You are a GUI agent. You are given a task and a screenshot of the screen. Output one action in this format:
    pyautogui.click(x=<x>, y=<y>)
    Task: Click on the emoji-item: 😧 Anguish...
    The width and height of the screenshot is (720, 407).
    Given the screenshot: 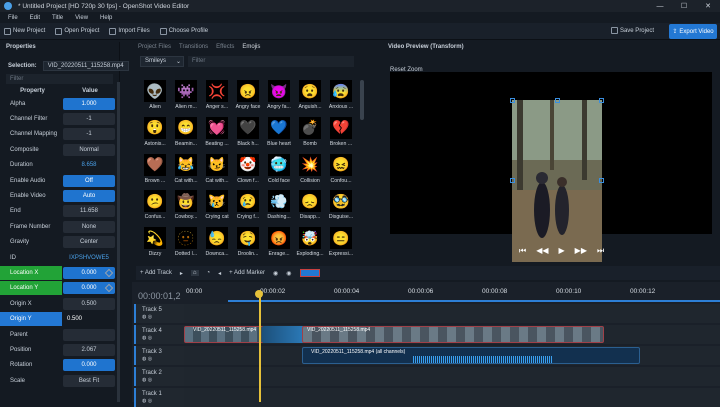 What is the action you would take?
    pyautogui.click(x=310, y=96)
    